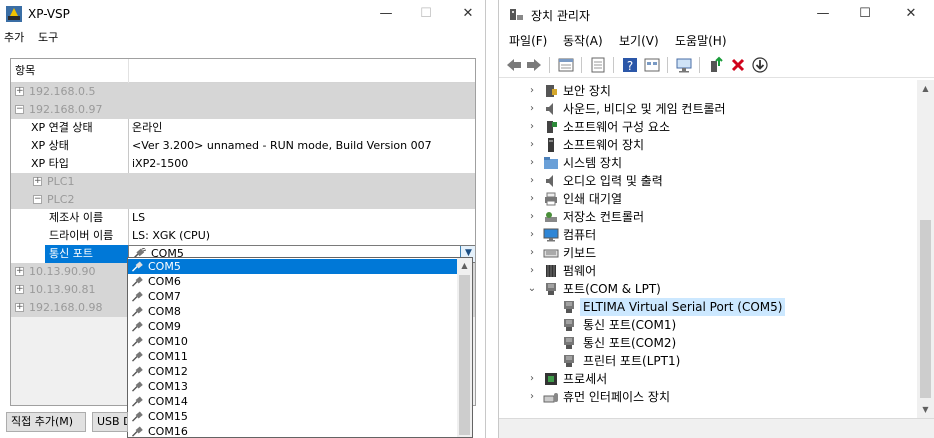 The image size is (934, 438). Describe the element at coordinates (243, 92) in the screenshot. I see `tree-row-ip-5: + 192.168.0.5` at that location.